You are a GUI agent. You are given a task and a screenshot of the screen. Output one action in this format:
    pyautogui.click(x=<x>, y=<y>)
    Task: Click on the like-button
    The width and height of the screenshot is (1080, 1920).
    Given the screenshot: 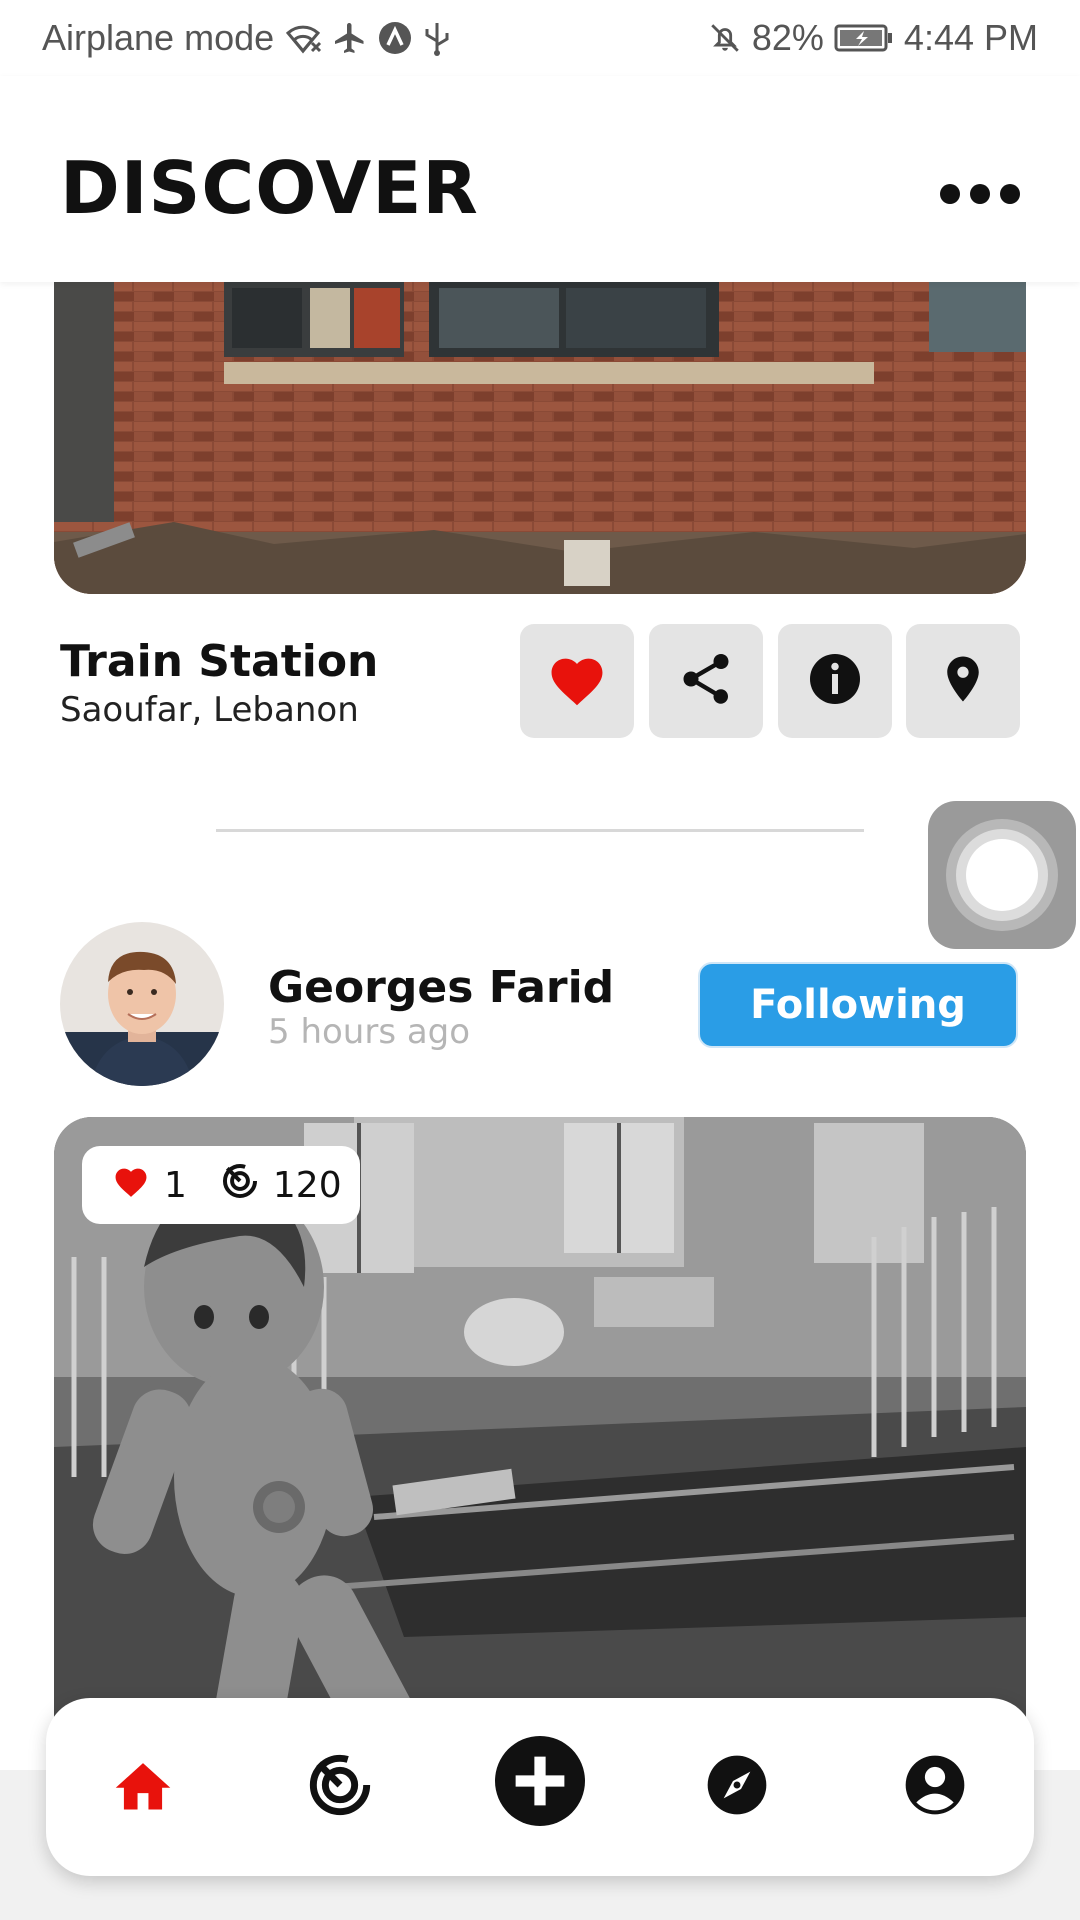 What is the action you would take?
    pyautogui.click(x=577, y=681)
    